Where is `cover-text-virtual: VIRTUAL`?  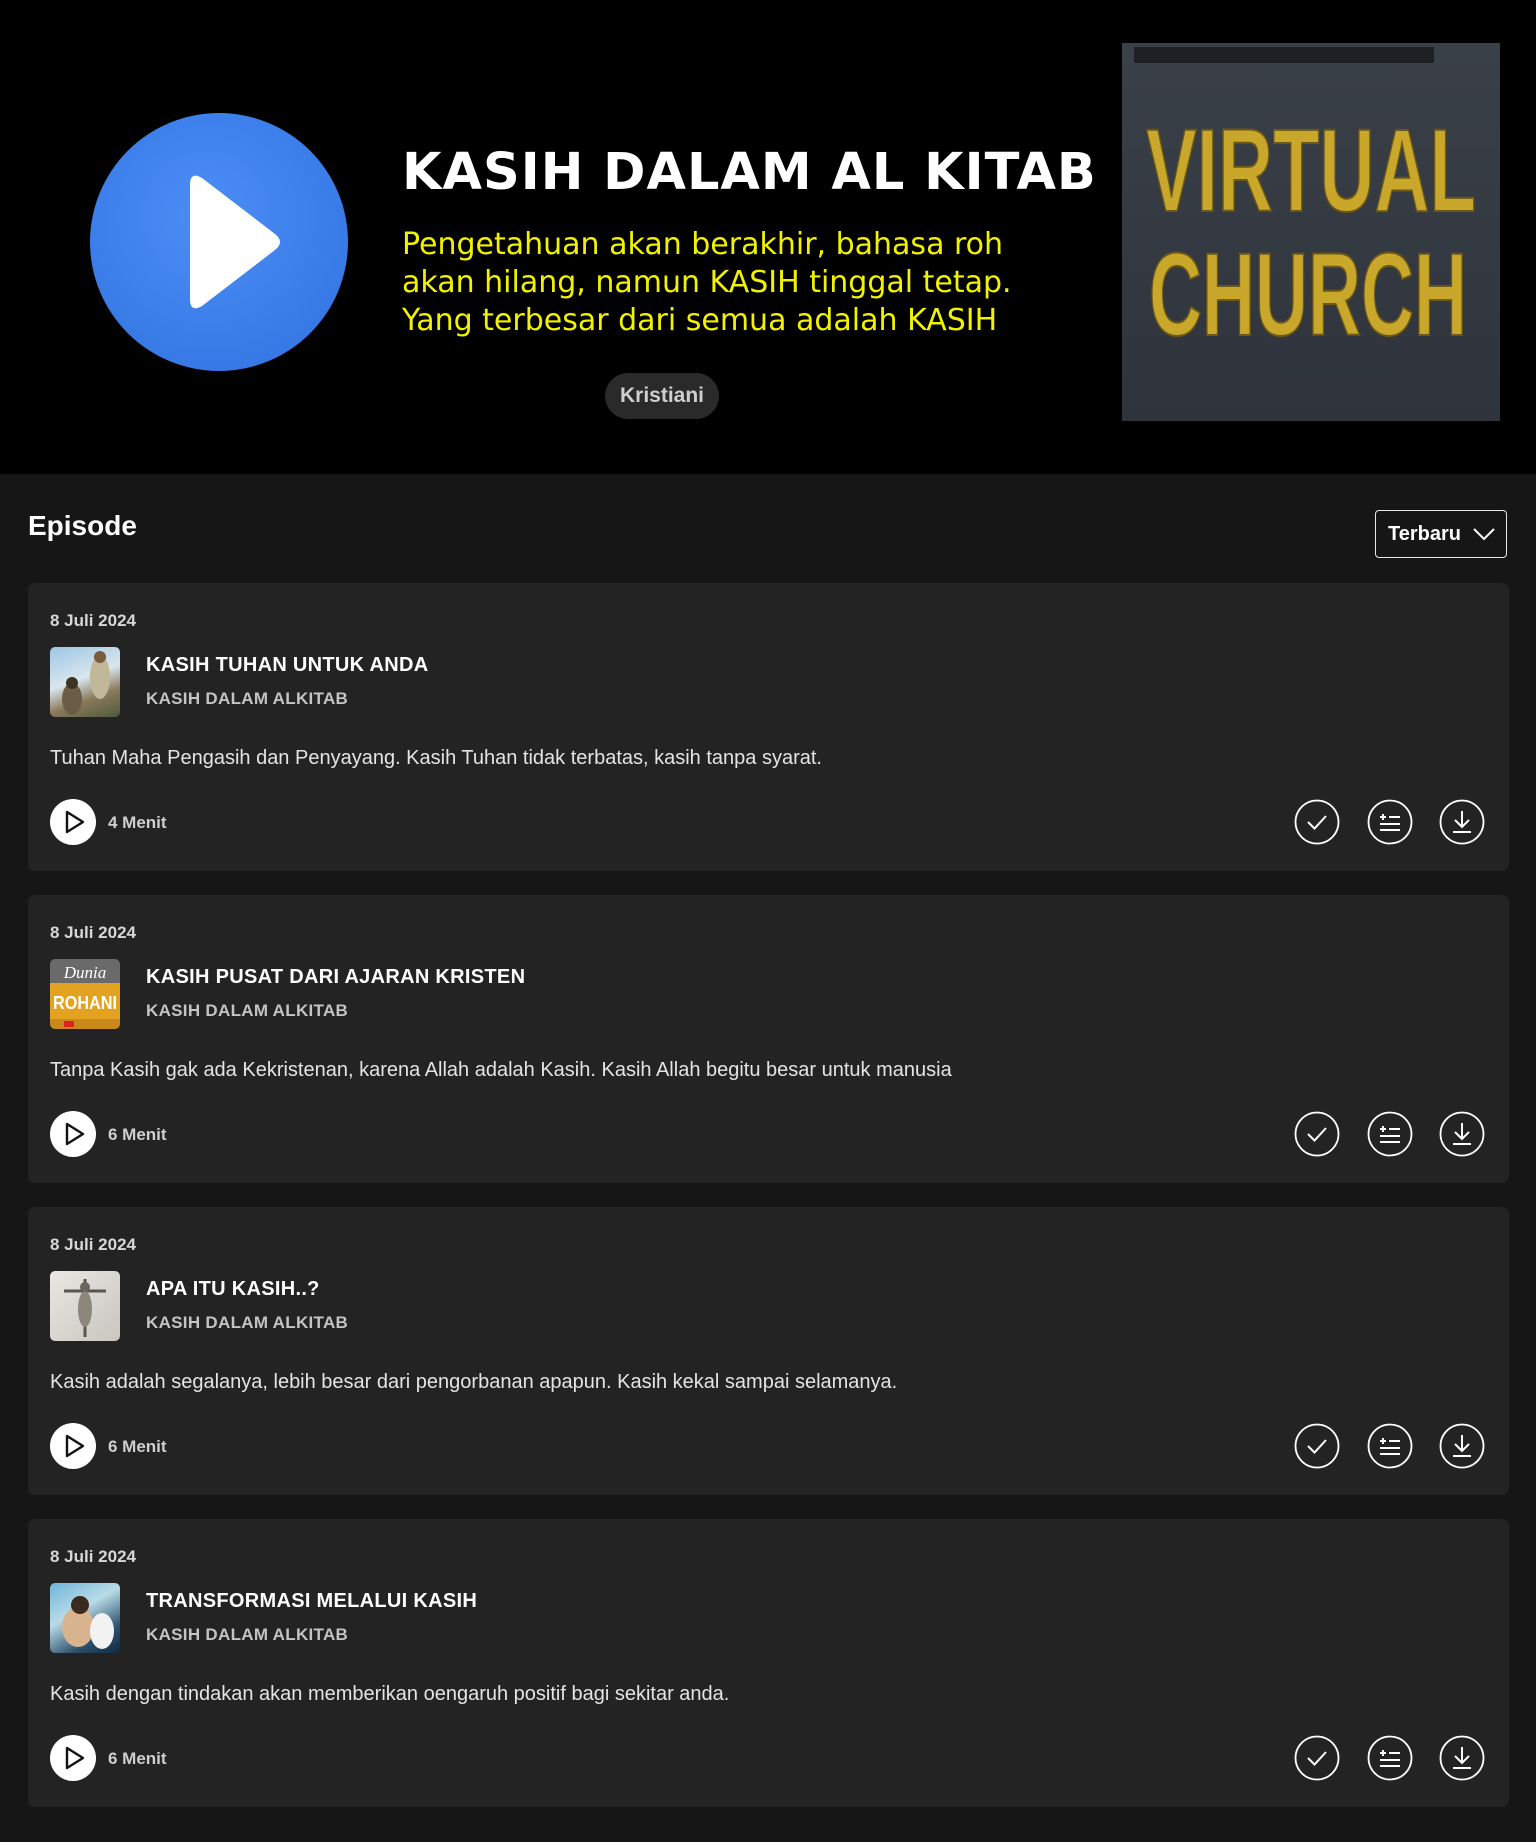 cover-text-virtual: VIRTUAL is located at coordinates (1311, 171).